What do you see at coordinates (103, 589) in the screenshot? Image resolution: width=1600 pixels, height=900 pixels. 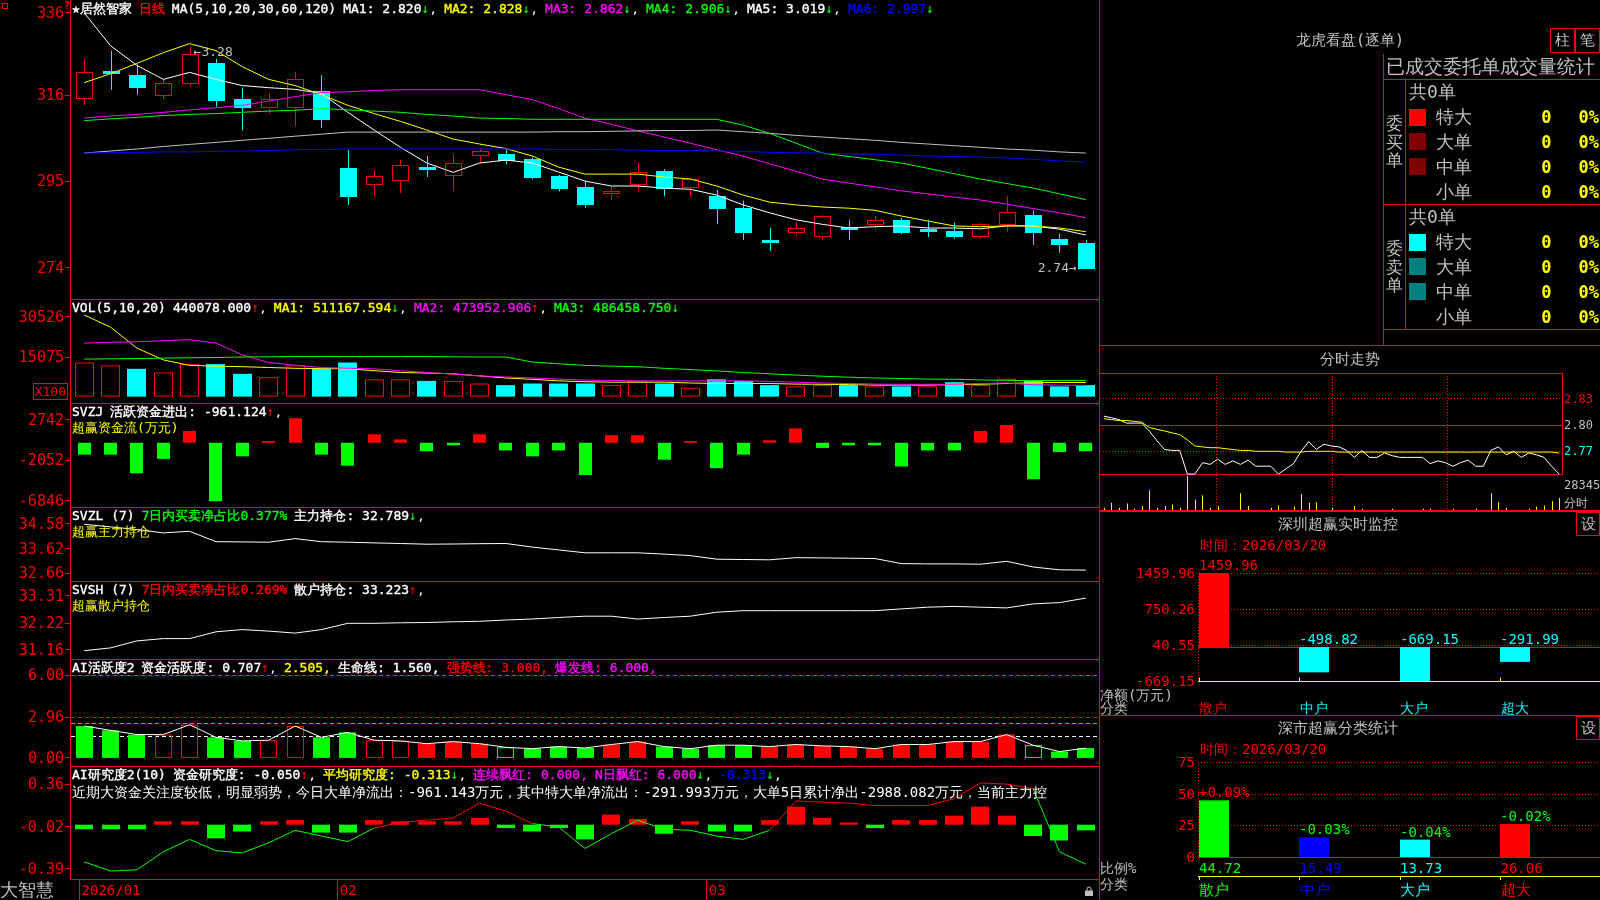 I see `legend-text: SVSH (7)` at bounding box center [103, 589].